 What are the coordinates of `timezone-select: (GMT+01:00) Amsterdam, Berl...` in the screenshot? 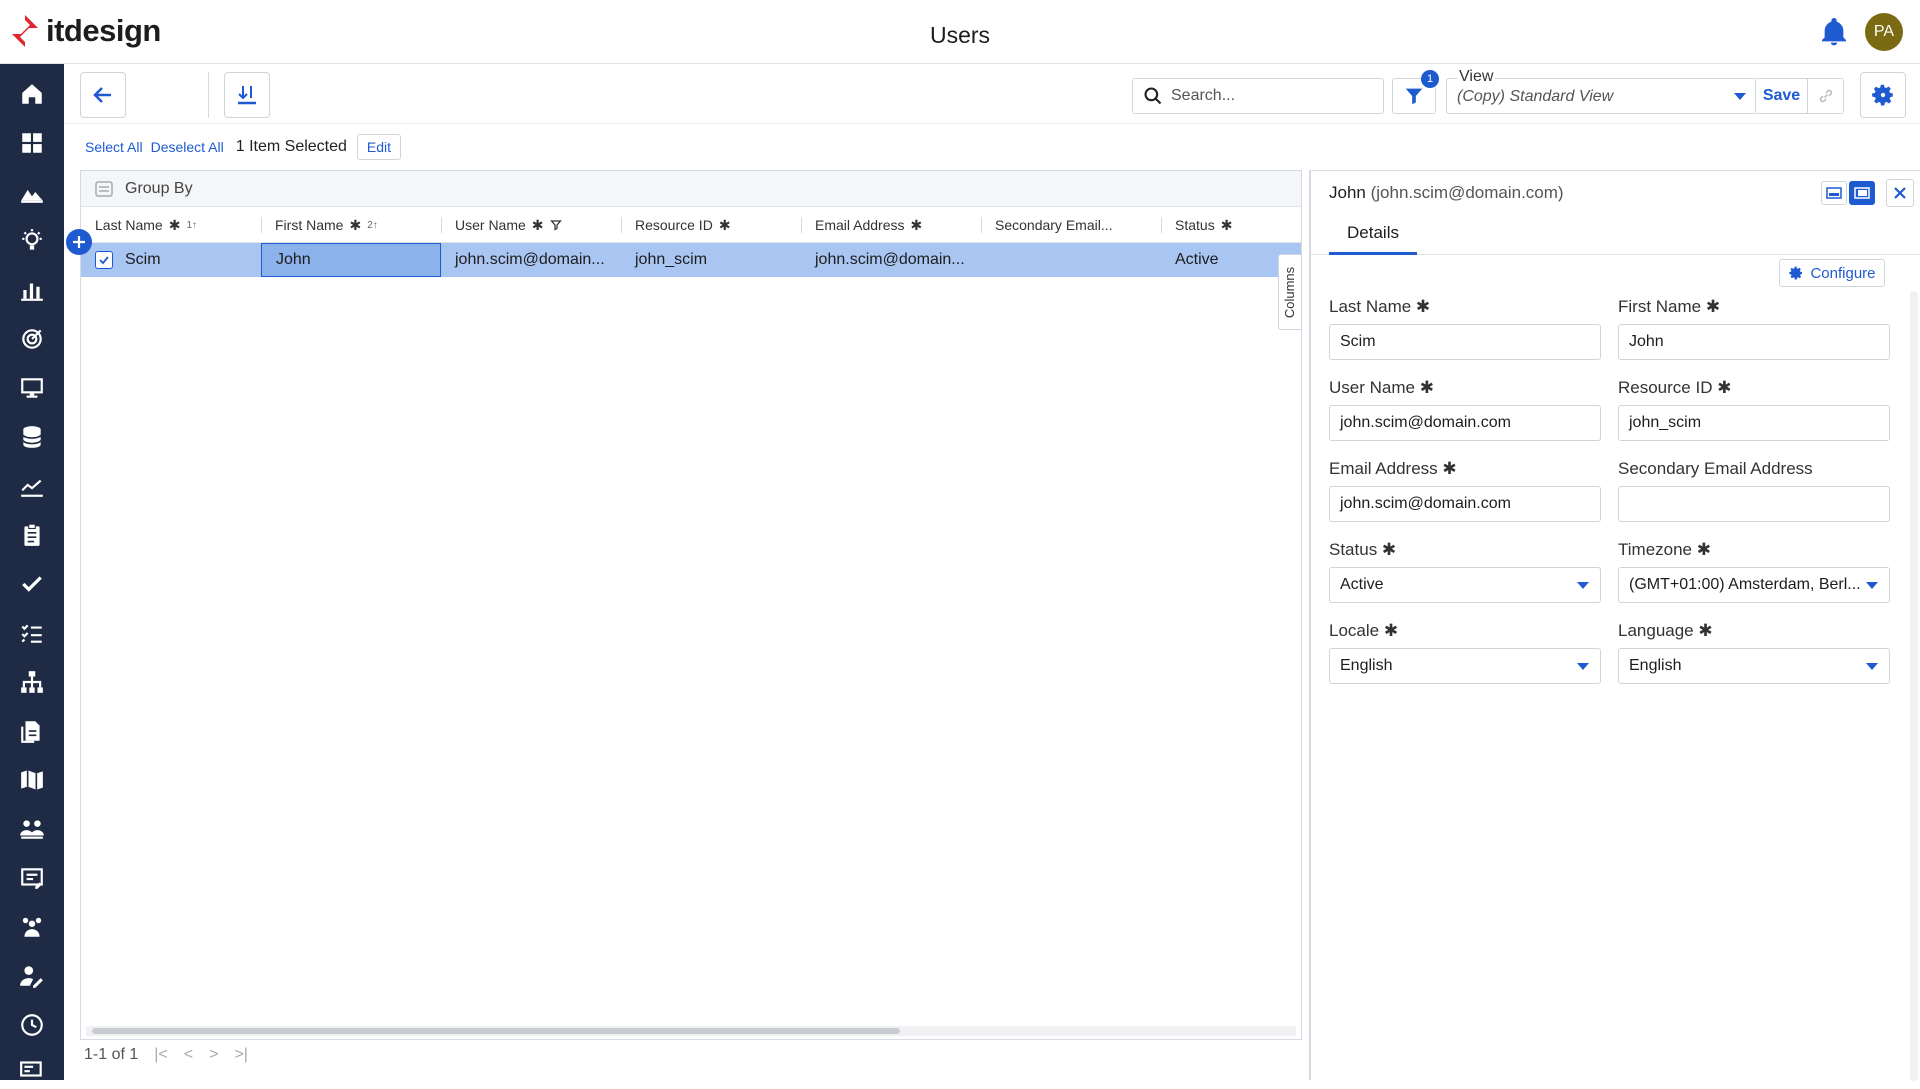 It's located at (1754, 585).